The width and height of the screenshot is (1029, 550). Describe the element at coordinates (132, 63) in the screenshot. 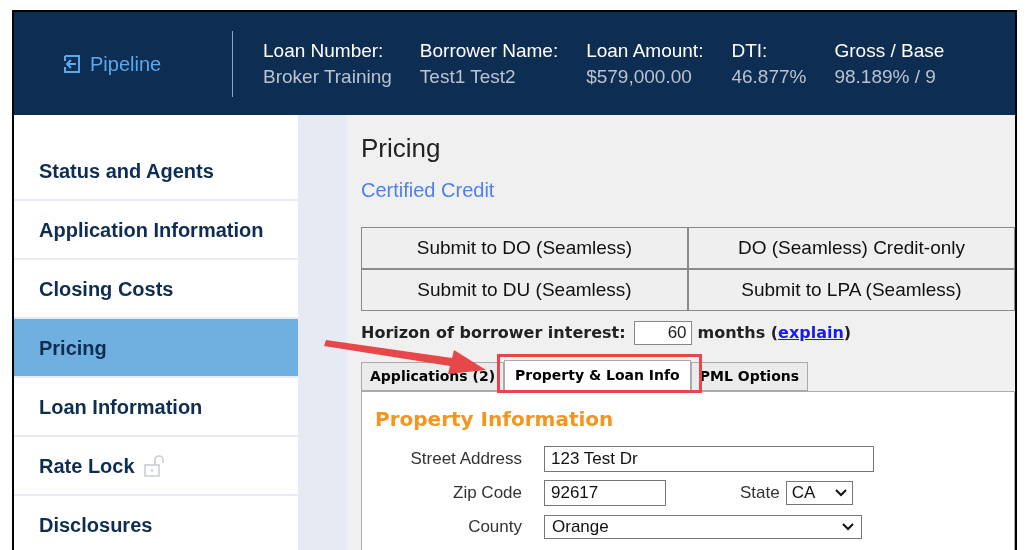

I see `pipeline-link: Pipeline` at that location.